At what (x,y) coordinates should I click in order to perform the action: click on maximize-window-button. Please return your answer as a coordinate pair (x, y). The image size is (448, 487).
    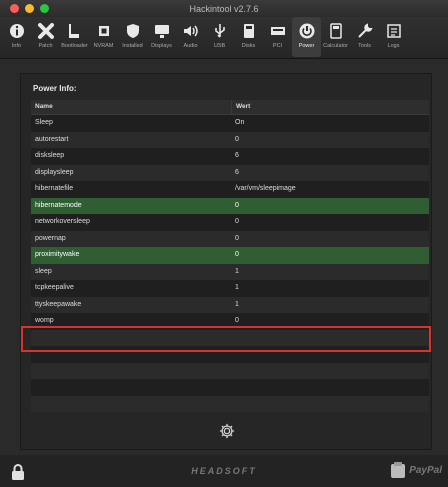
    Looking at the image, I should click on (44, 8).